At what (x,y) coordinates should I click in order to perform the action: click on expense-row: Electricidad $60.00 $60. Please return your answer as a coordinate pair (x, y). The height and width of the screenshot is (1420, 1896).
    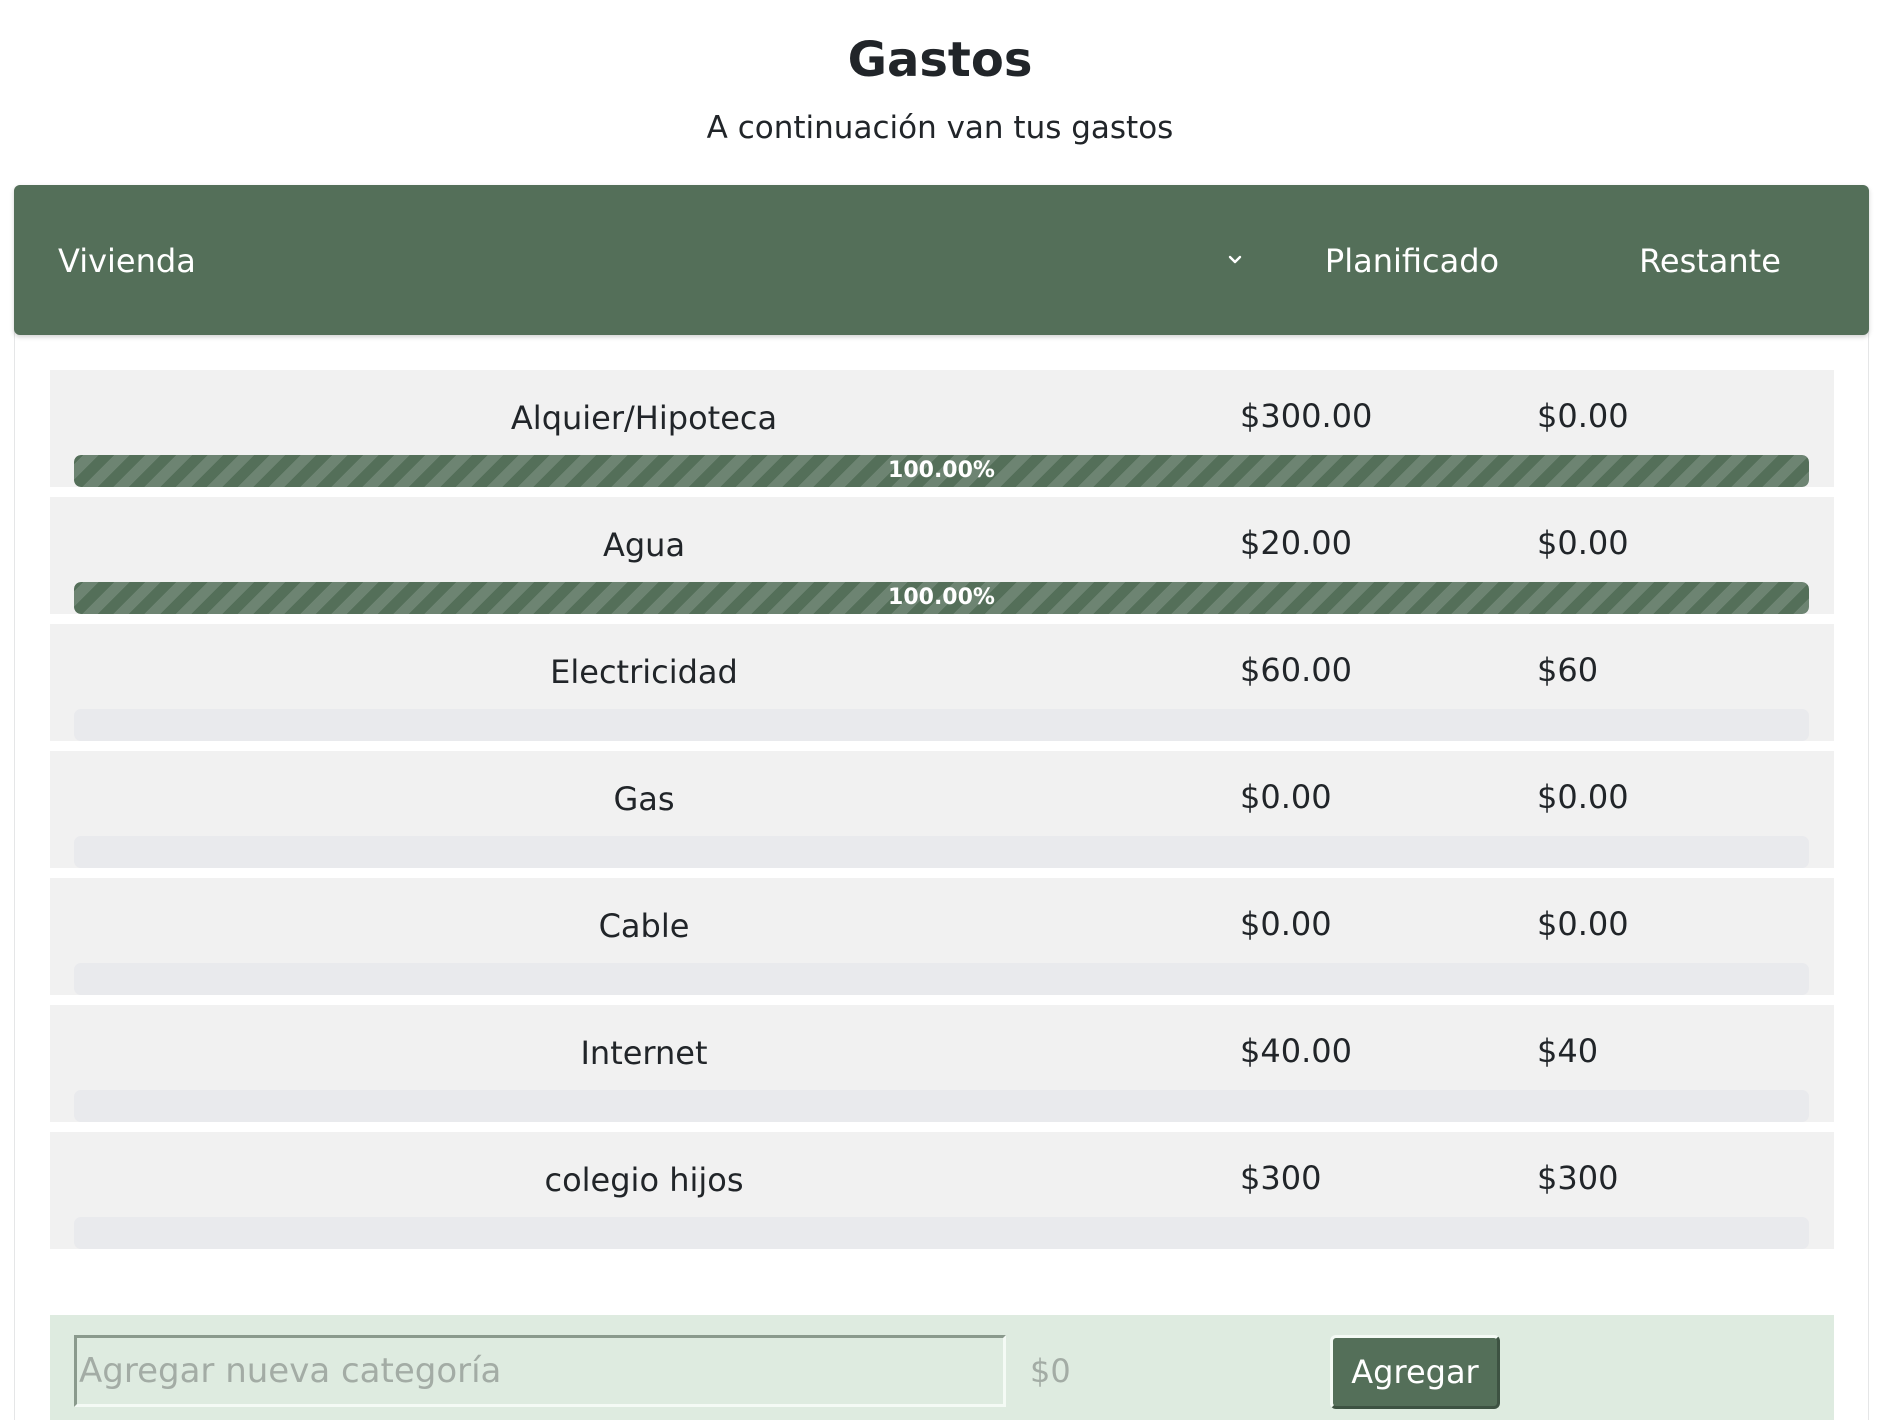
    Looking at the image, I should click on (942, 682).